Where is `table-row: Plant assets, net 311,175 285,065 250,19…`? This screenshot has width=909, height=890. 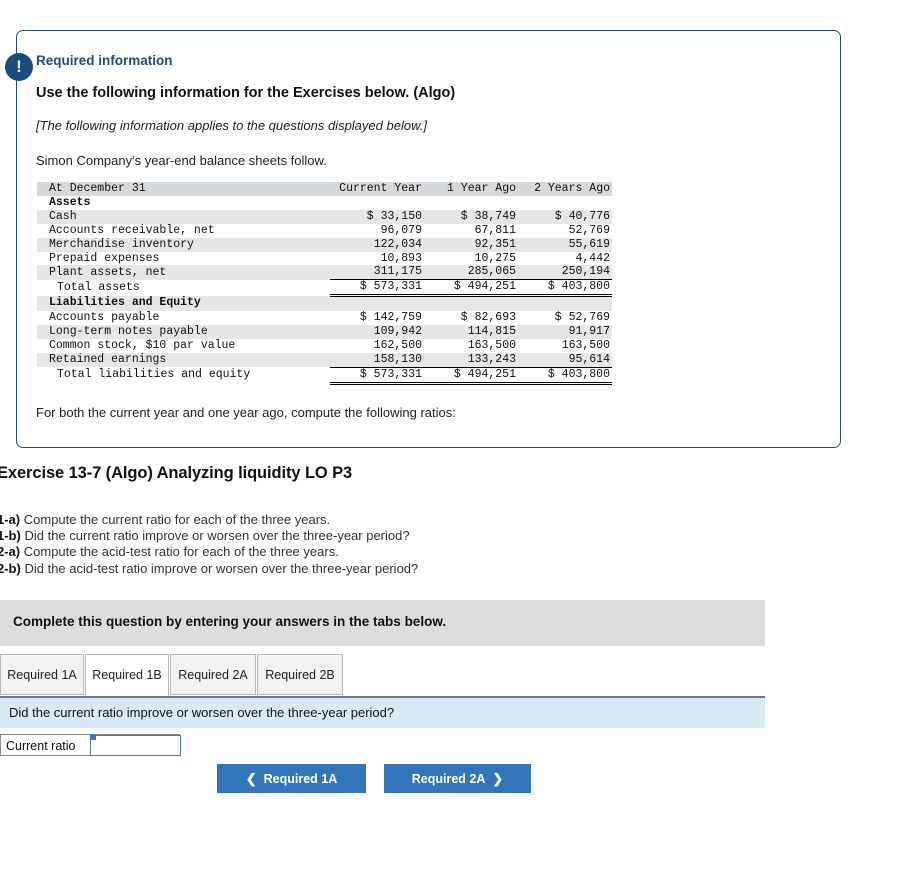
table-row: Plant assets, net 311,175 285,065 250,19… is located at coordinates (324, 272).